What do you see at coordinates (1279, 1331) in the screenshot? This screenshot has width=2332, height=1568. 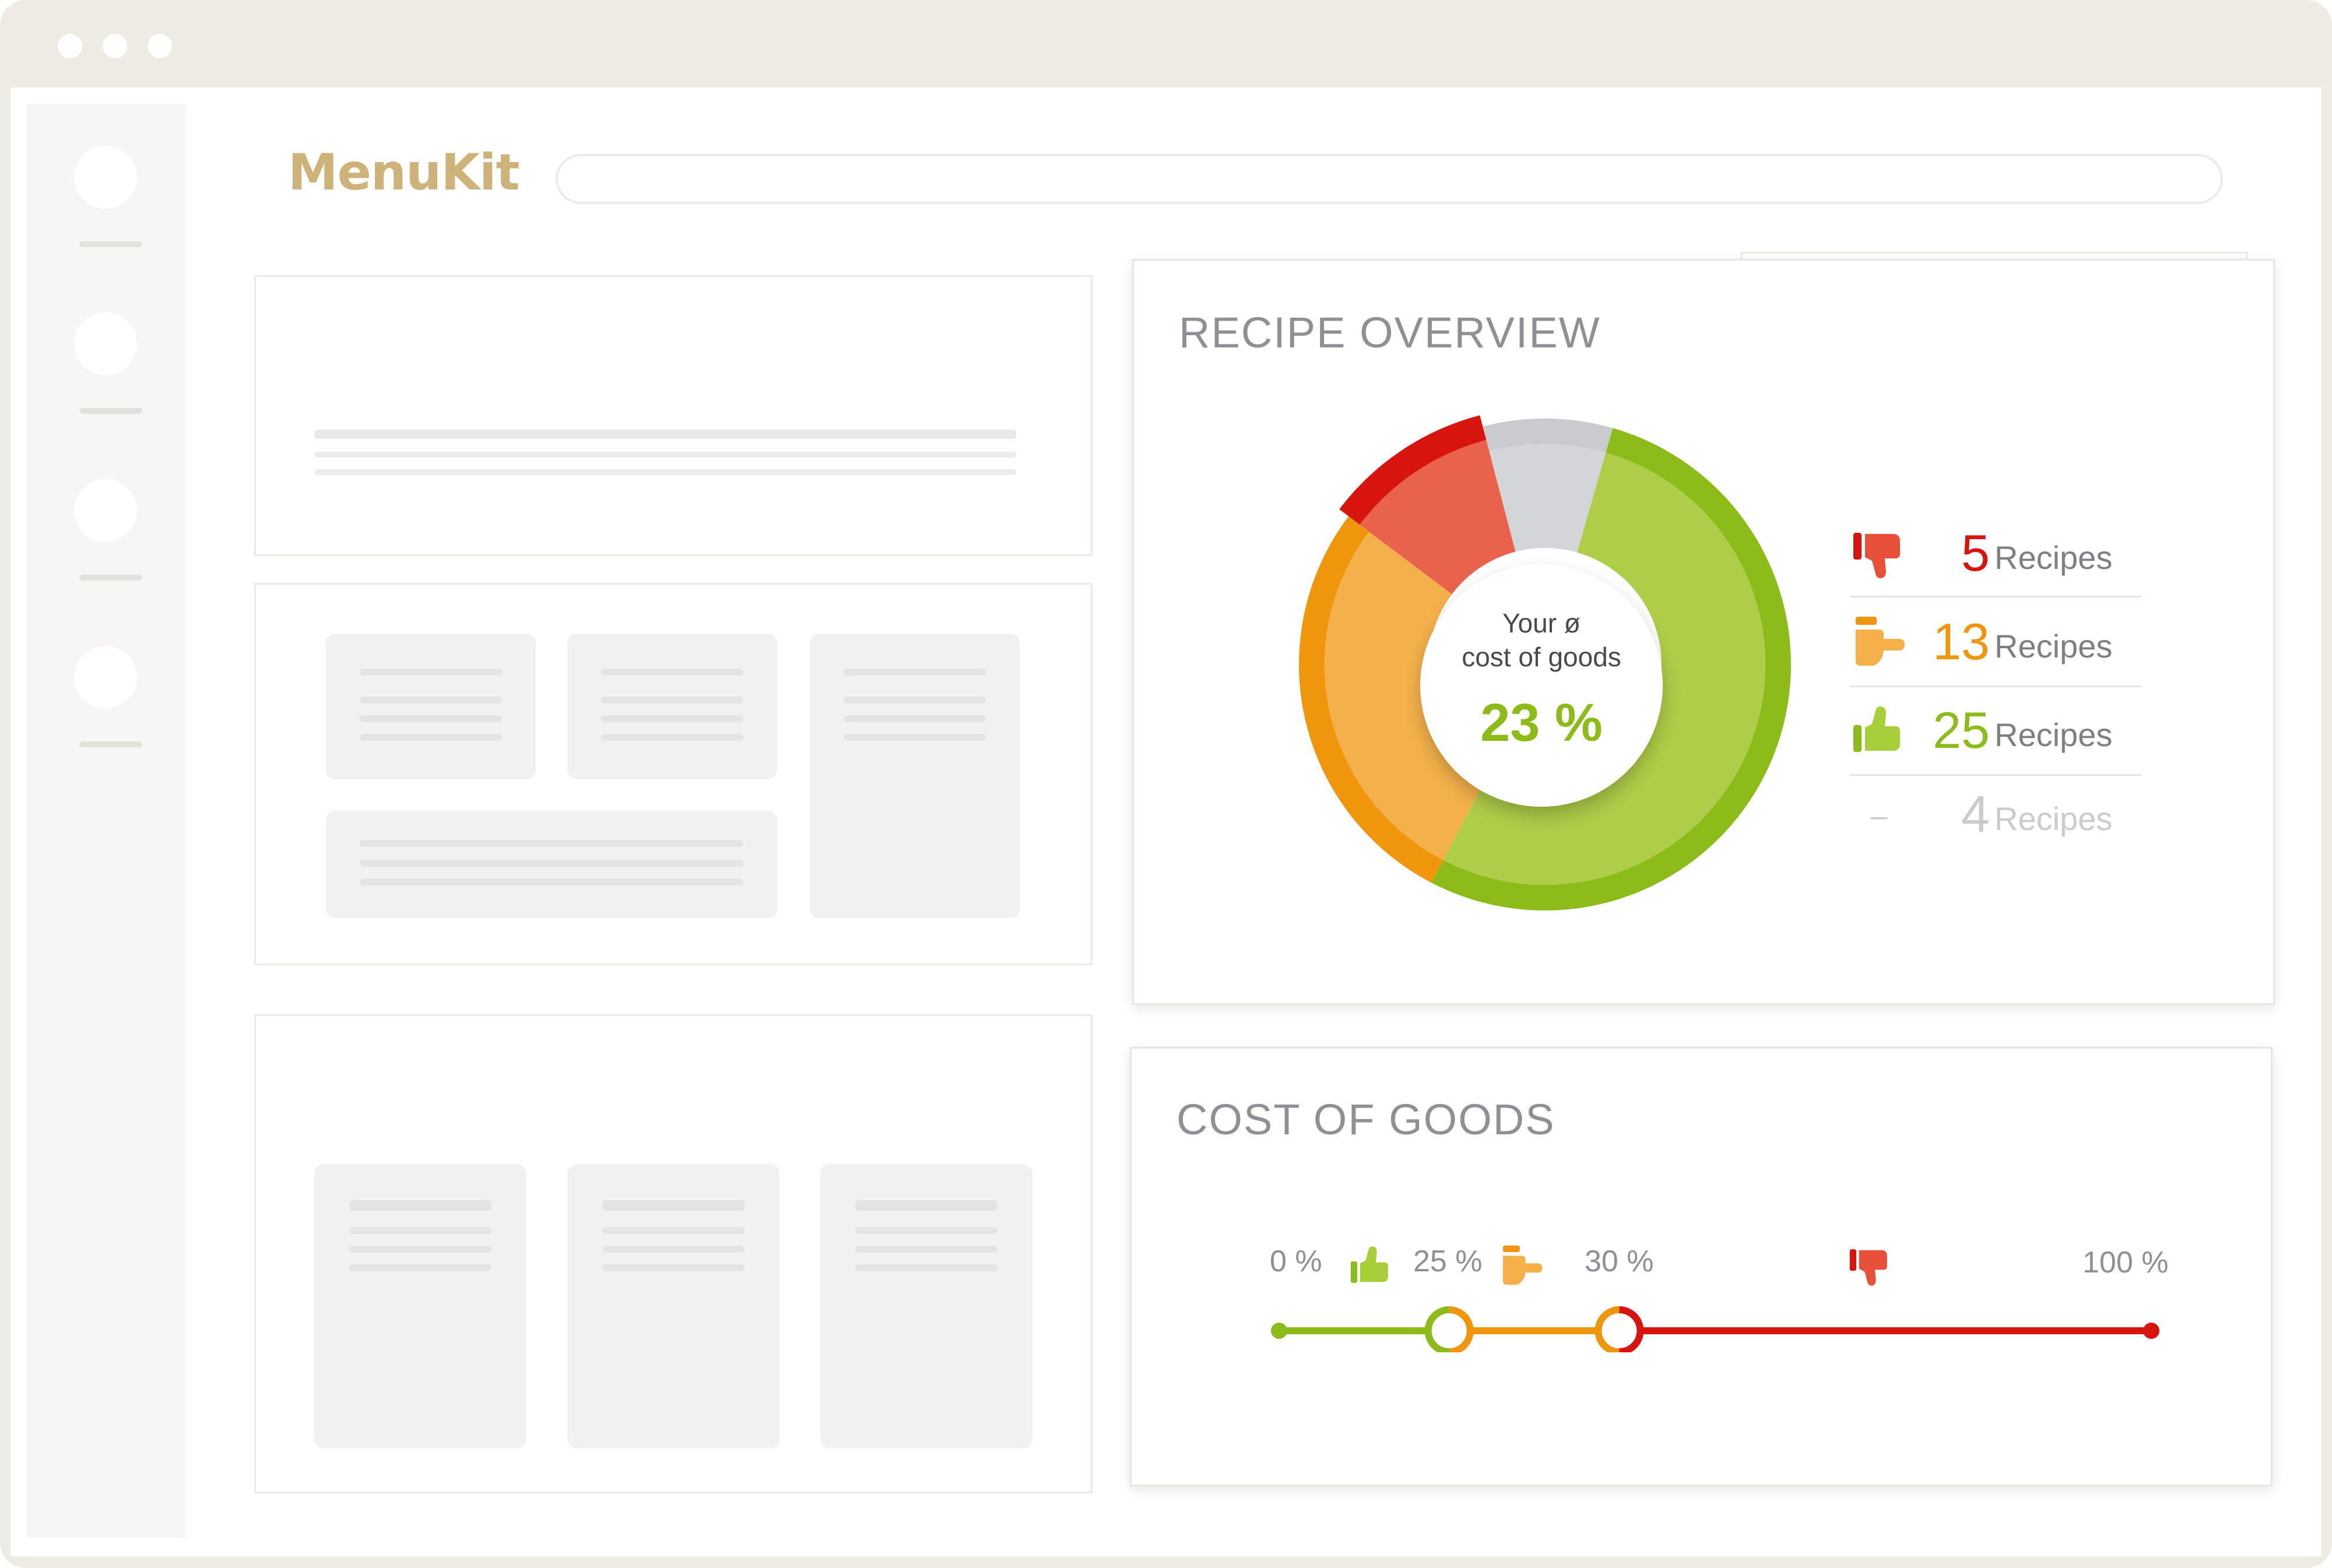 I see `slider-start-dot` at bounding box center [1279, 1331].